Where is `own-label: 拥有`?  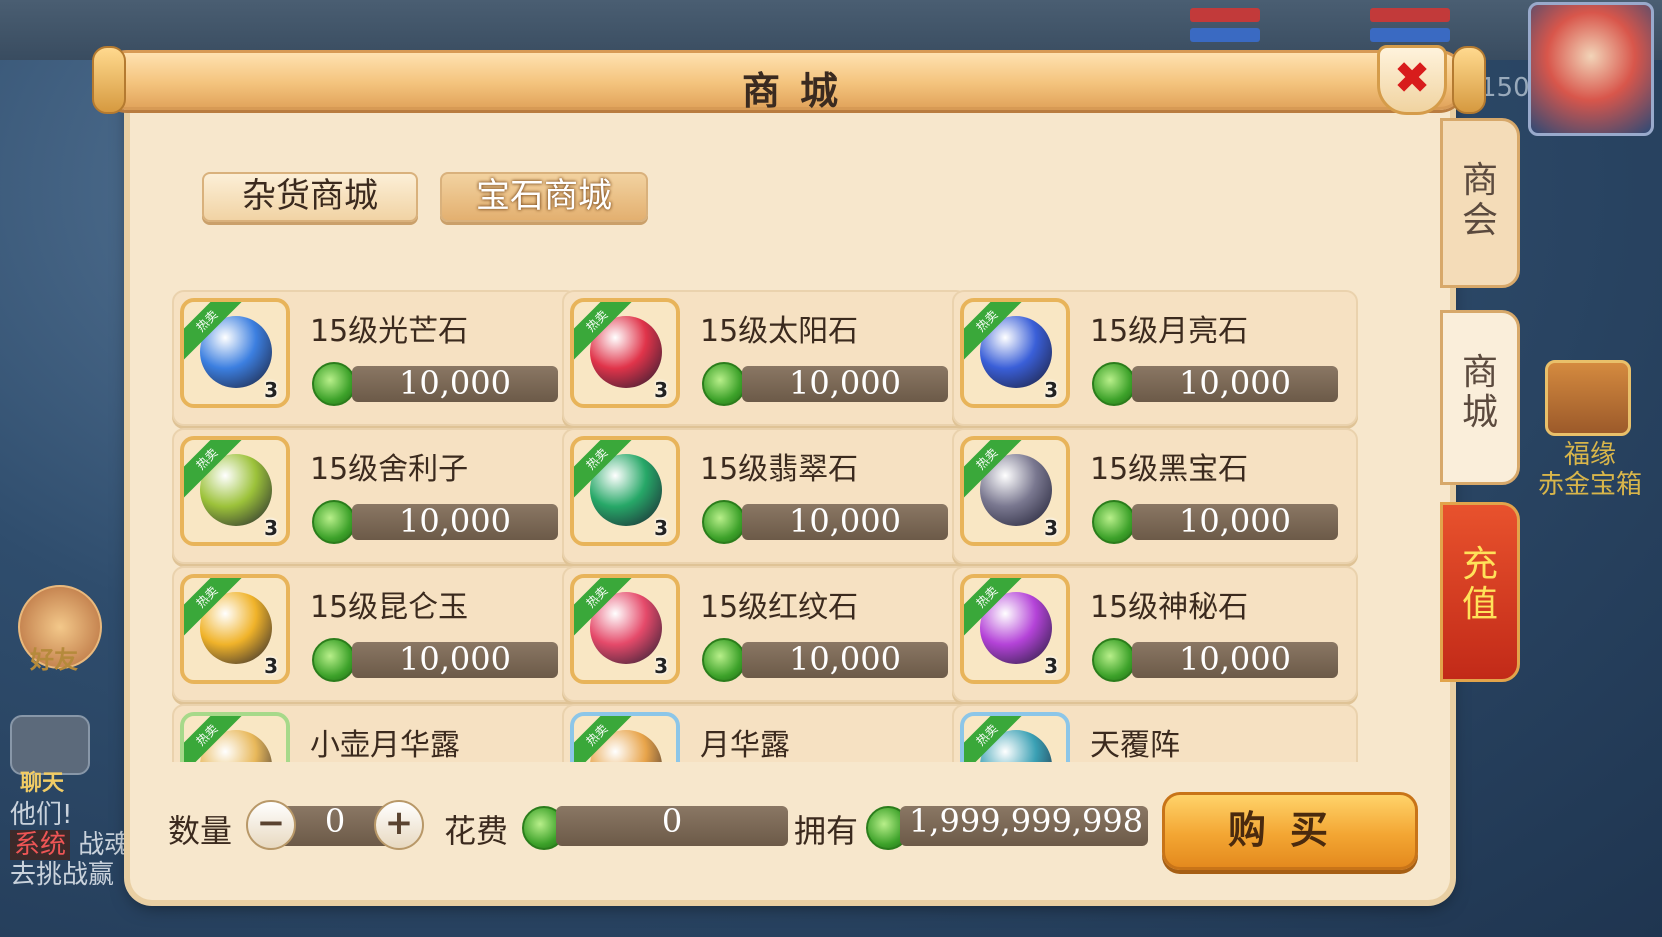
own-label: 拥有 is located at coordinates (826, 831).